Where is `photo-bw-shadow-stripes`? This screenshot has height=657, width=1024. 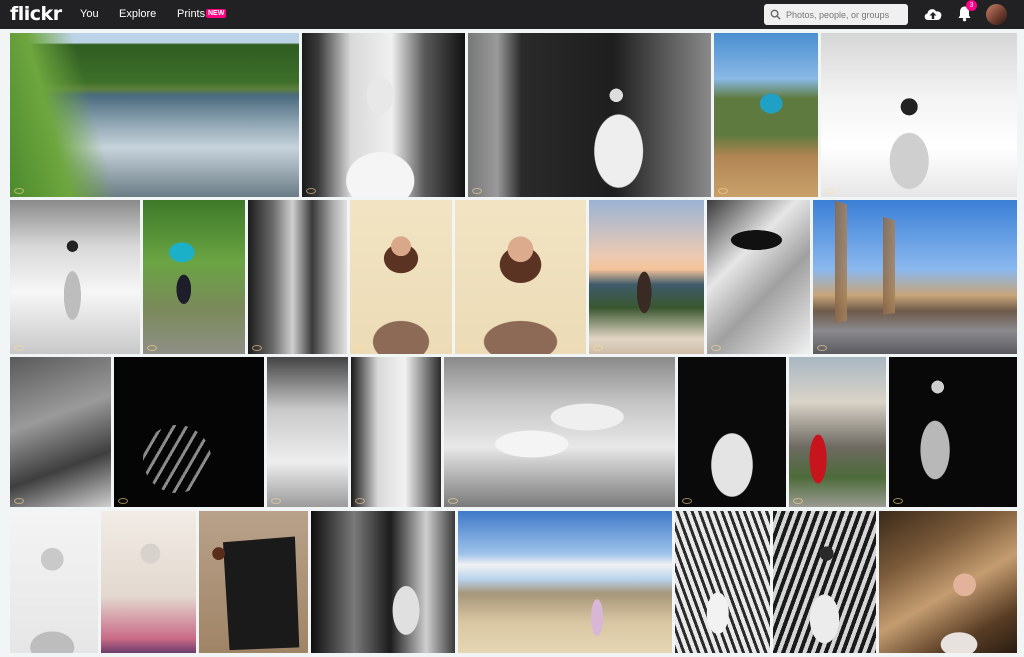 photo-bw-shadow-stripes is located at coordinates (189, 432).